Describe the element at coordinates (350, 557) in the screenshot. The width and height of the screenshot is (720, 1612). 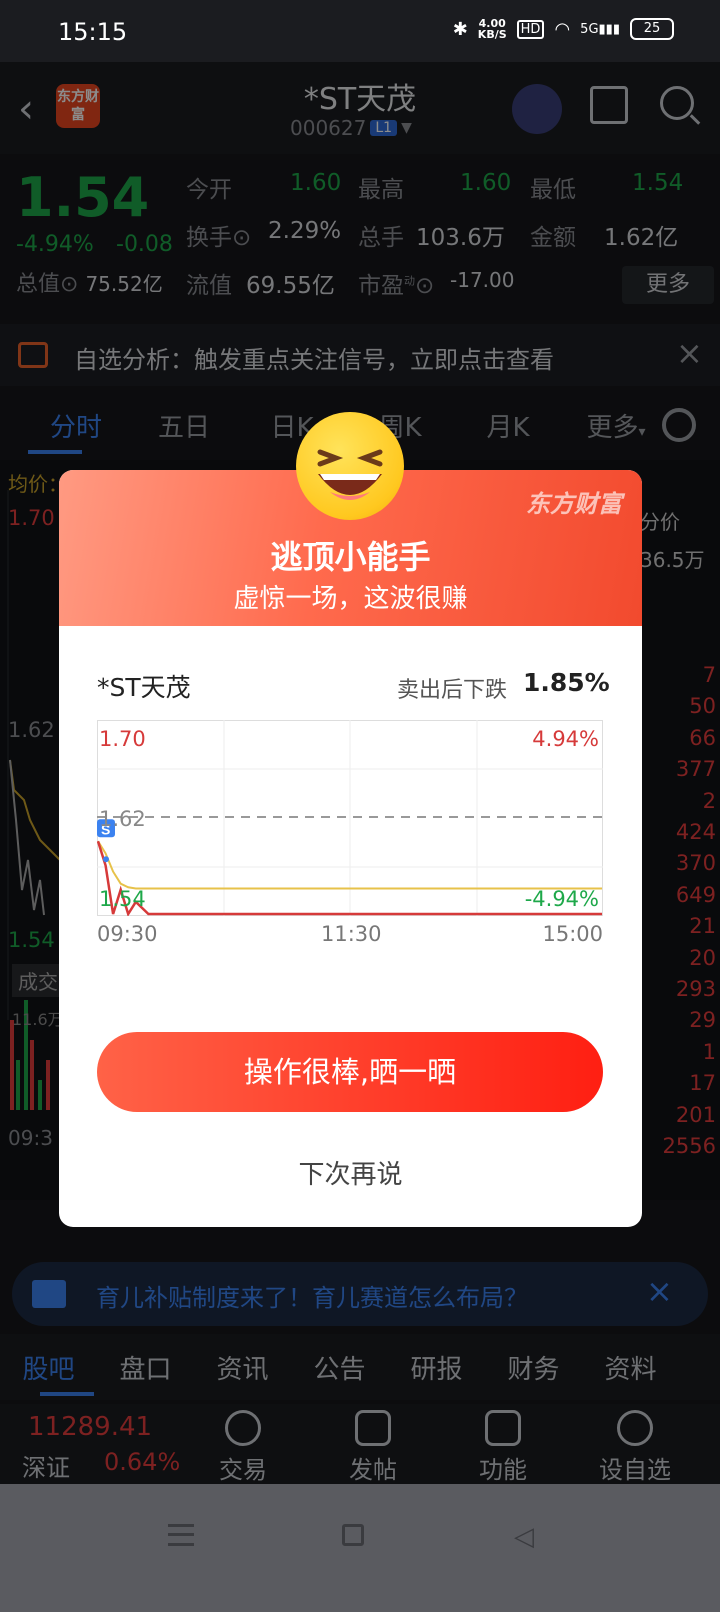
I see `modal-title: 逃顶小能手` at that location.